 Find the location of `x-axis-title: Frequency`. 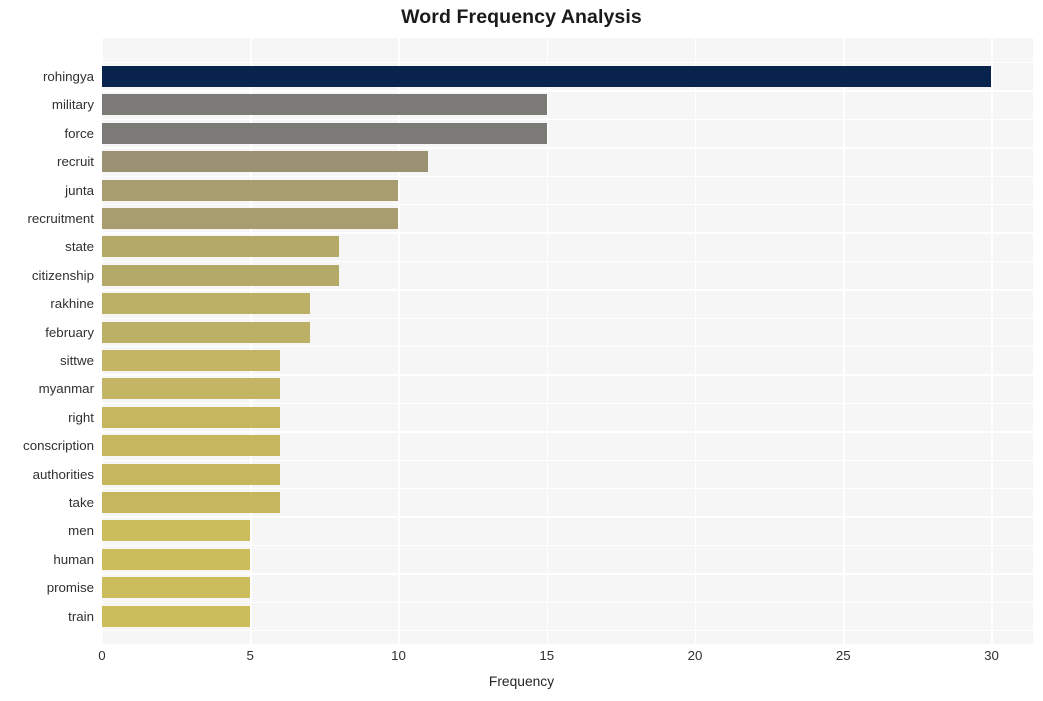

x-axis-title: Frequency is located at coordinates (521, 681).